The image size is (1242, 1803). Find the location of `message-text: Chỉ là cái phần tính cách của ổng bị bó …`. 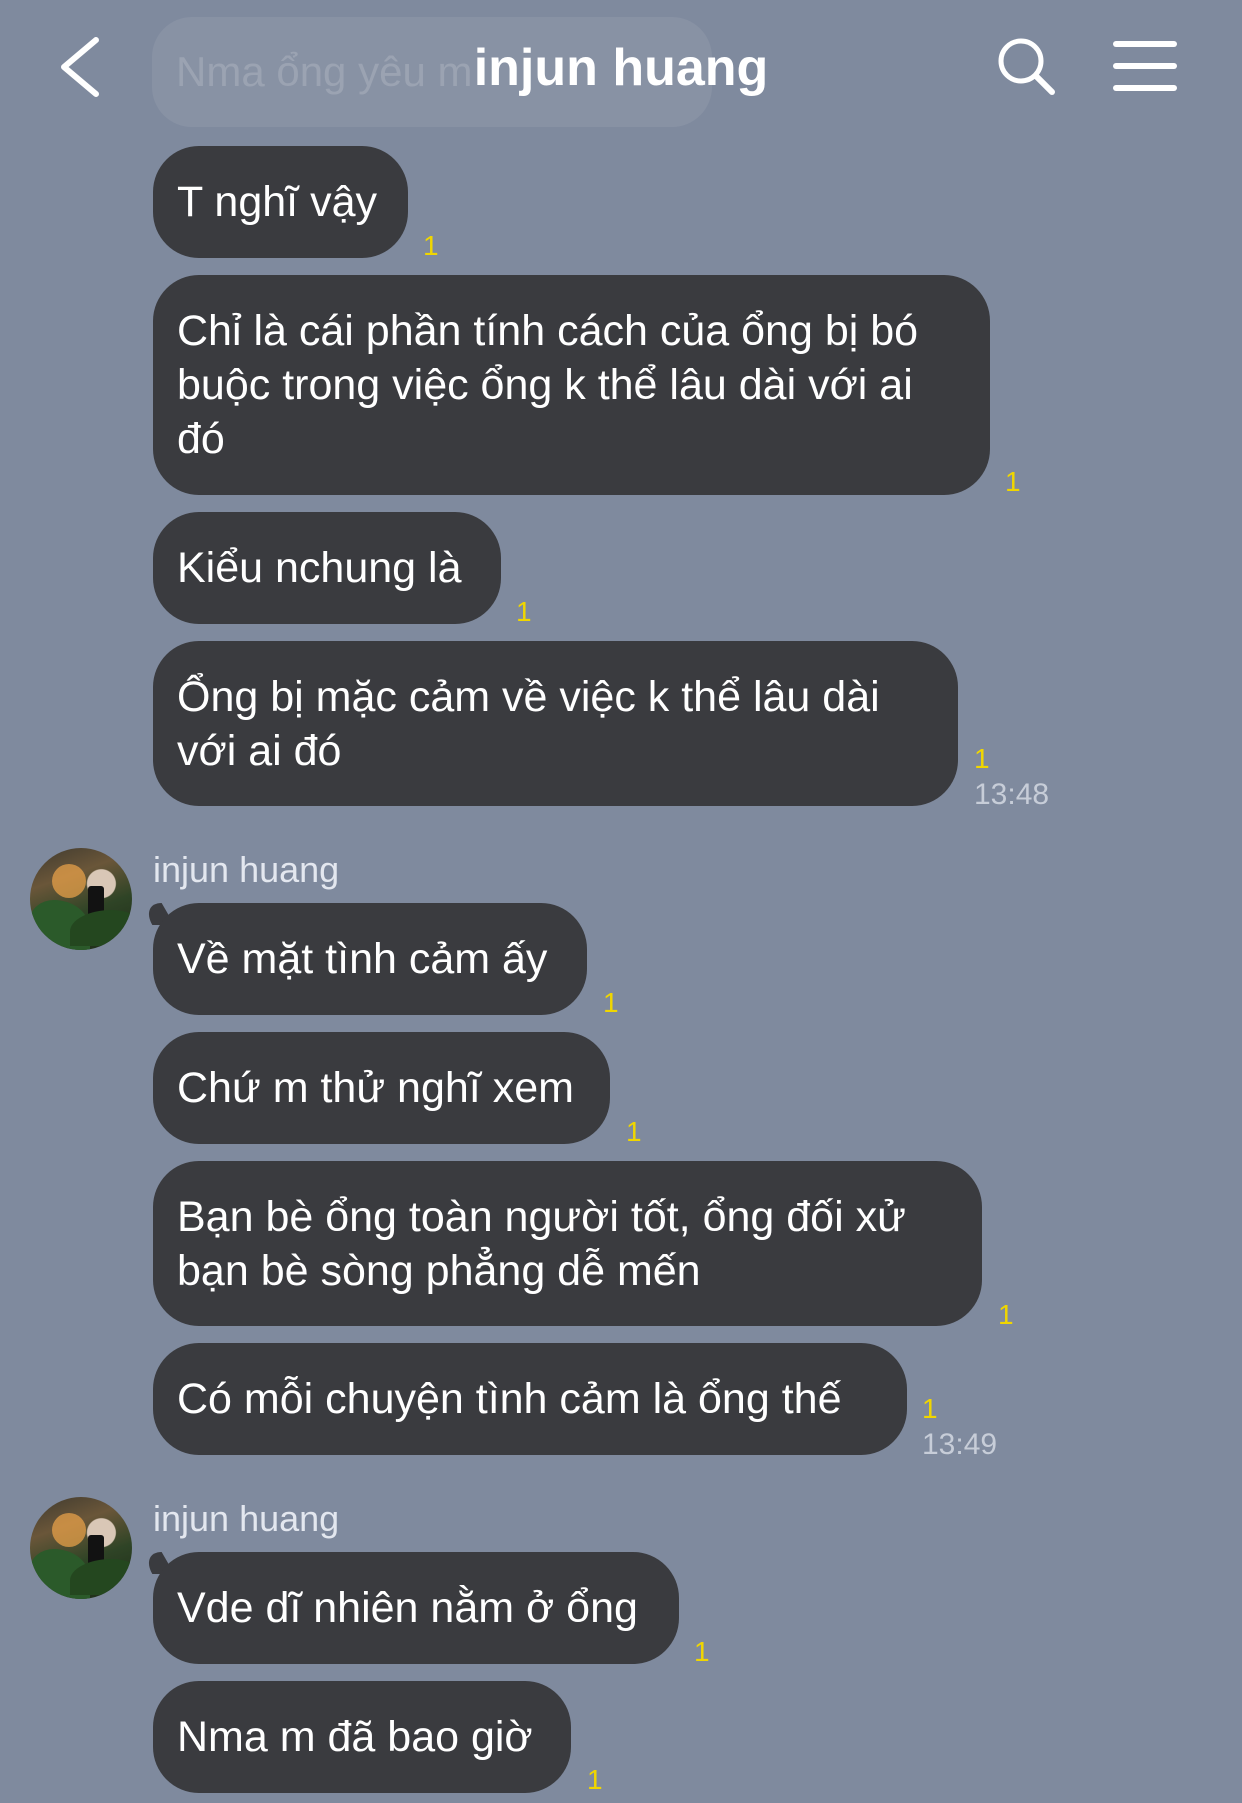

message-text: Chỉ là cái phần tính cách của ổng bị bó … is located at coordinates (548, 385).